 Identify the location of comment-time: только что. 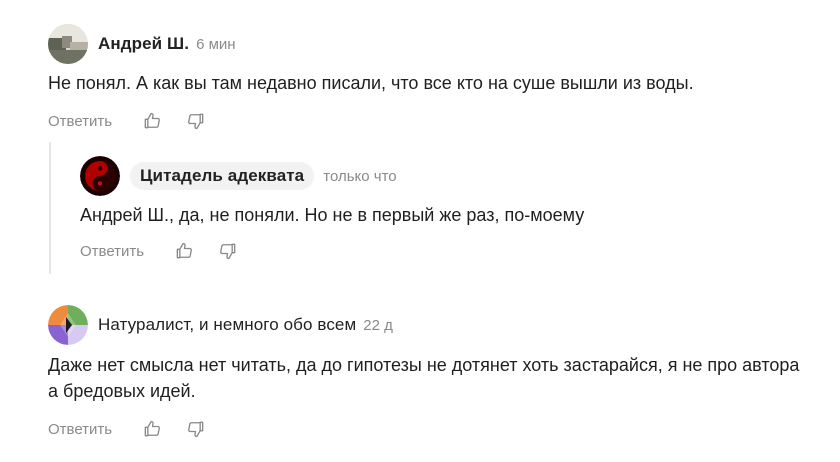
(360, 176).